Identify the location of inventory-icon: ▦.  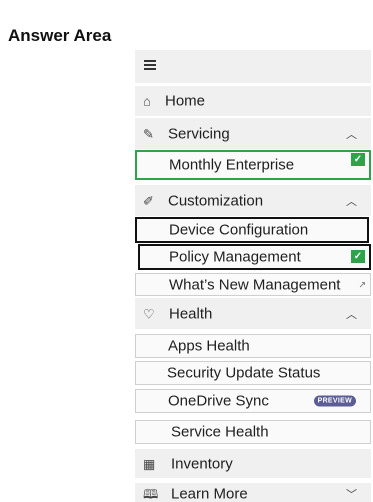
(149, 463).